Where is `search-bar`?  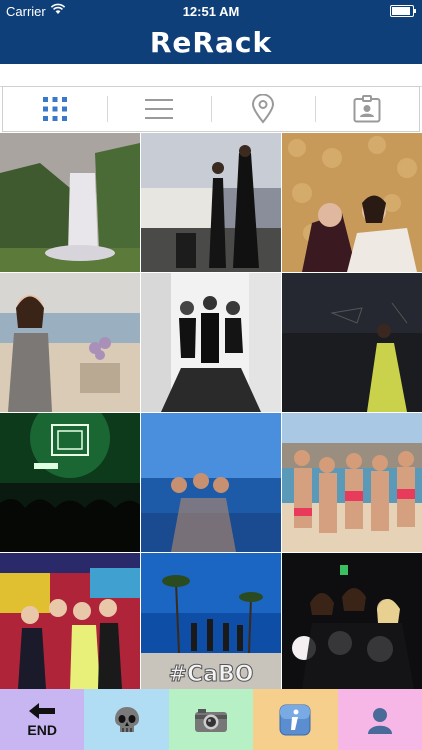
search-bar is located at coordinates (211, 75).